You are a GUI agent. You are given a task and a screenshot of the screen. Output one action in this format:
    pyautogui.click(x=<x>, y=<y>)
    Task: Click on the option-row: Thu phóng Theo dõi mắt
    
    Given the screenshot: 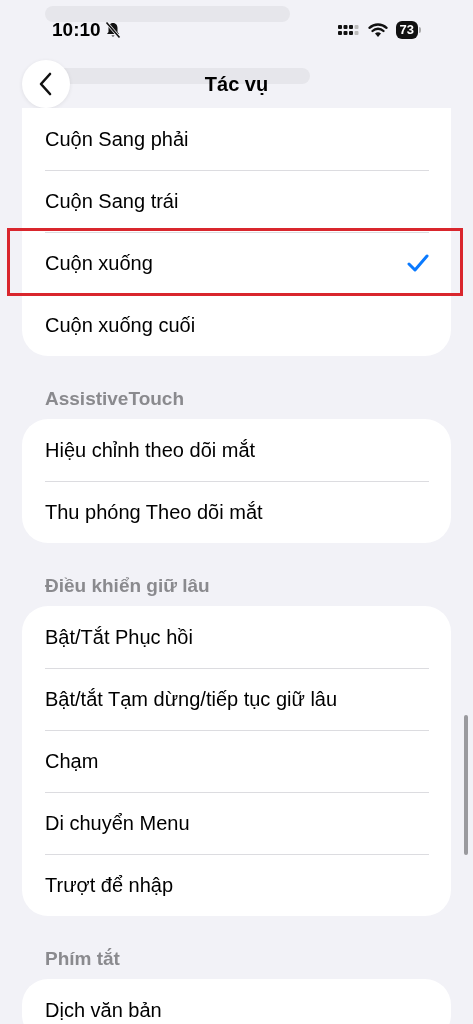 What is the action you would take?
    pyautogui.click(x=236, y=512)
    